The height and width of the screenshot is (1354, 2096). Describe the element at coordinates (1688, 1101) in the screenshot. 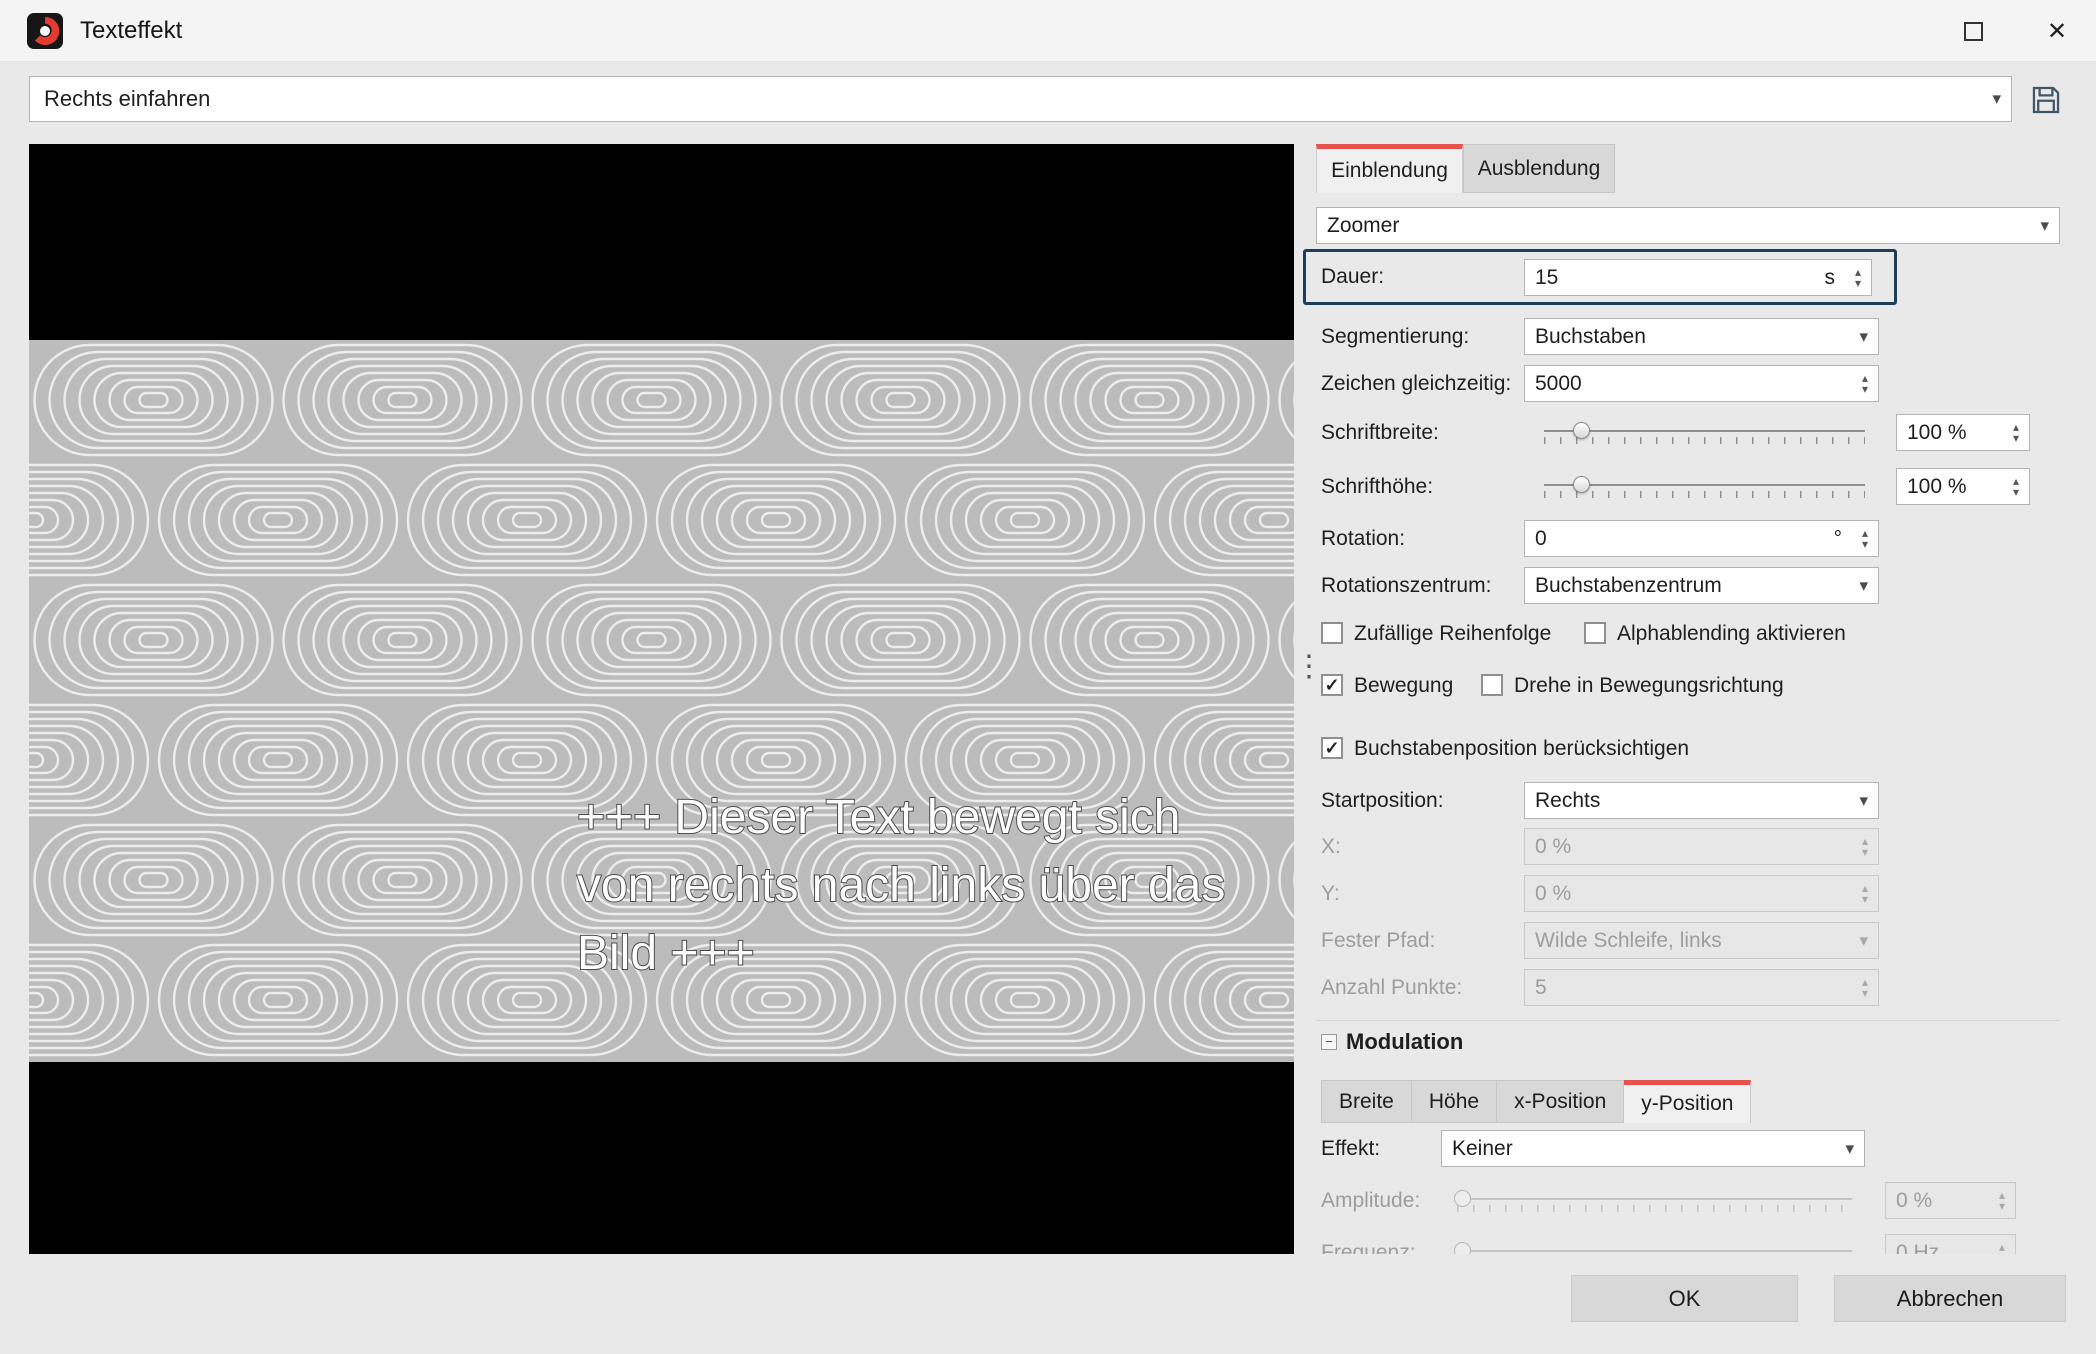

I see `tab-y-position: y-Position` at that location.